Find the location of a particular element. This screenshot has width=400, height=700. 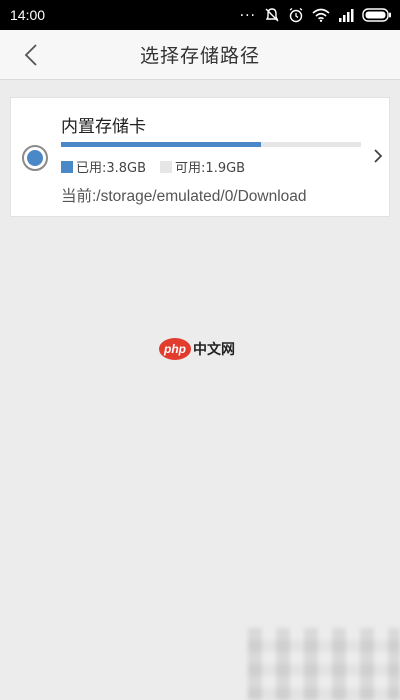

chevron-left-icon is located at coordinates (30, 55).